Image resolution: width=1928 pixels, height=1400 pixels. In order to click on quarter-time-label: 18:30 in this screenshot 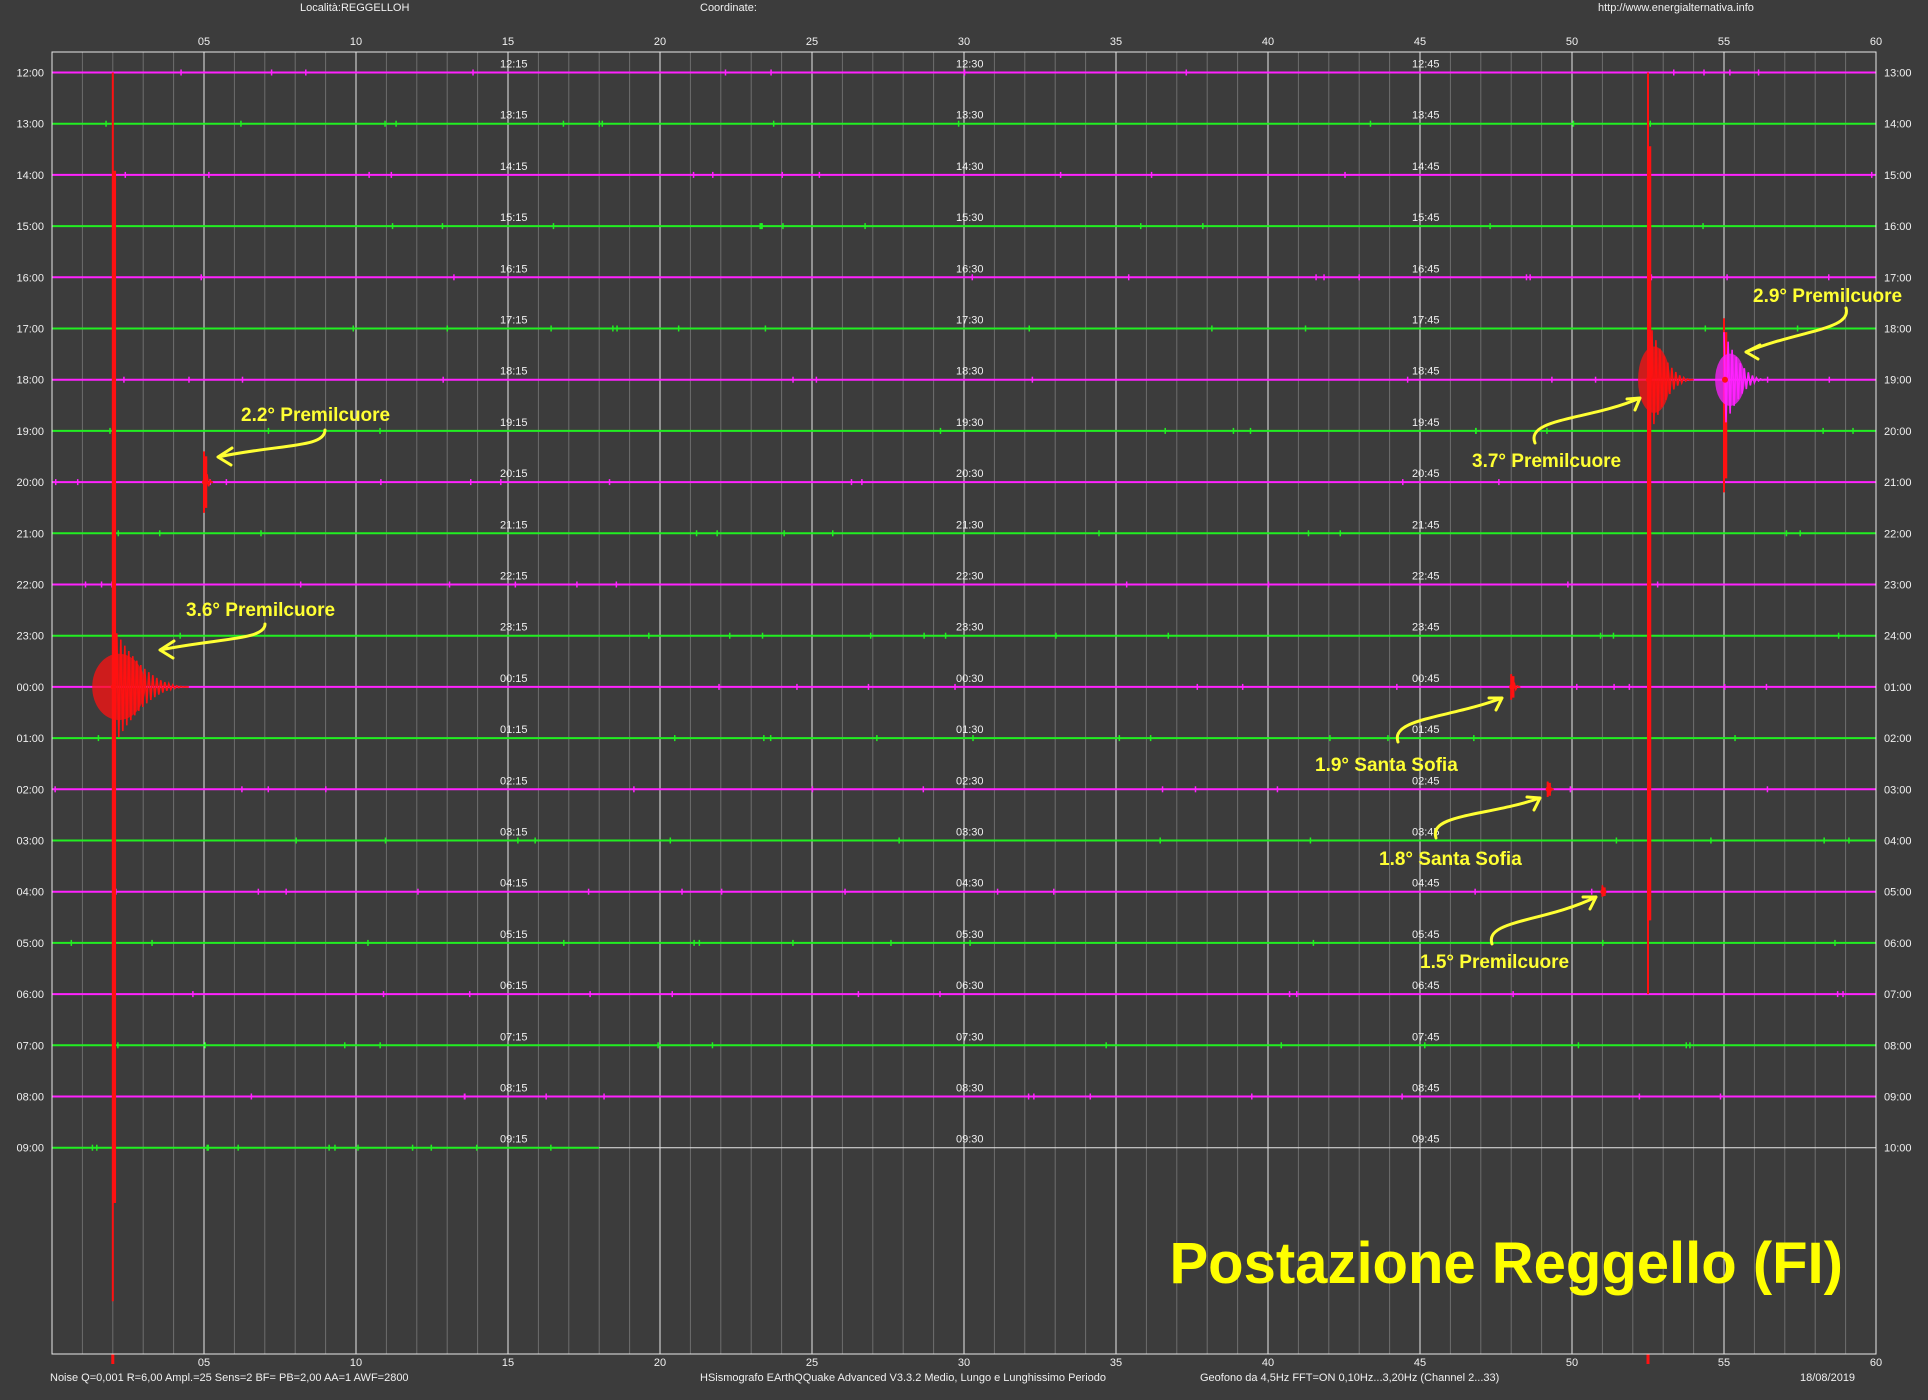, I will do `click(970, 372)`.